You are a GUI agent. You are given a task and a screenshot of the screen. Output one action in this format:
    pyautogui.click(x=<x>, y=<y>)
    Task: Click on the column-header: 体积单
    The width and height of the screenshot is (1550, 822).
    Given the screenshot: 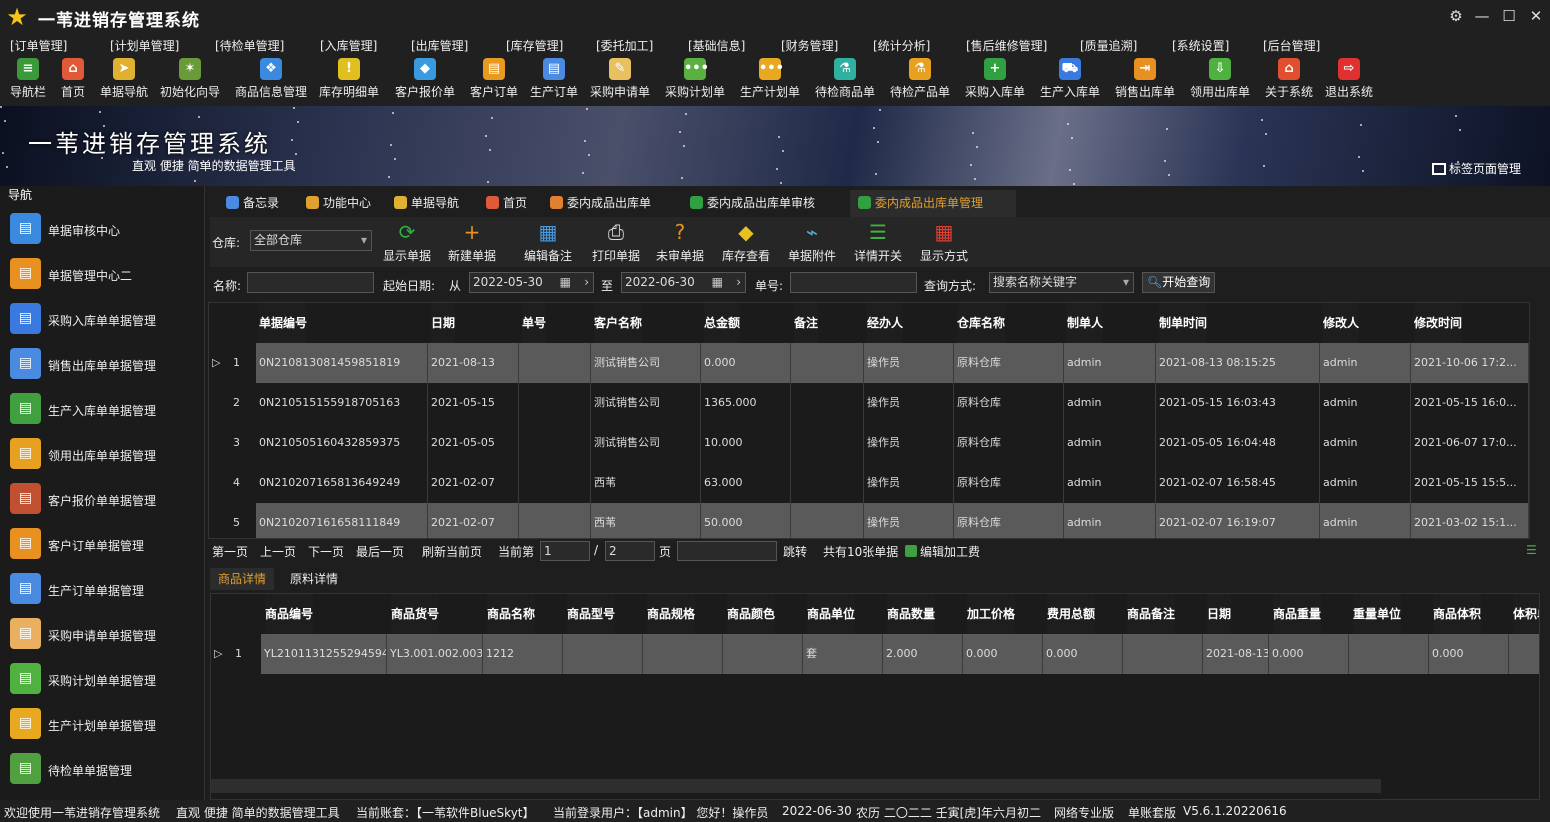 What is the action you would take?
    pyautogui.click(x=1526, y=614)
    